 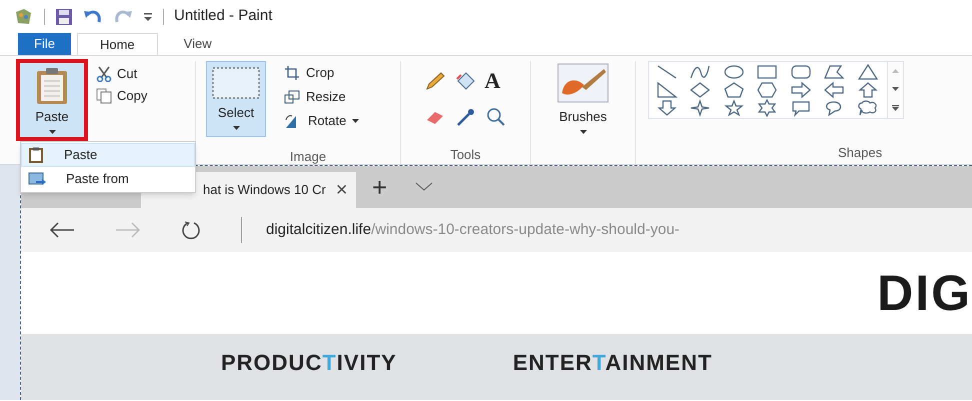 I want to click on brushes-button: Brushes, so click(x=583, y=101).